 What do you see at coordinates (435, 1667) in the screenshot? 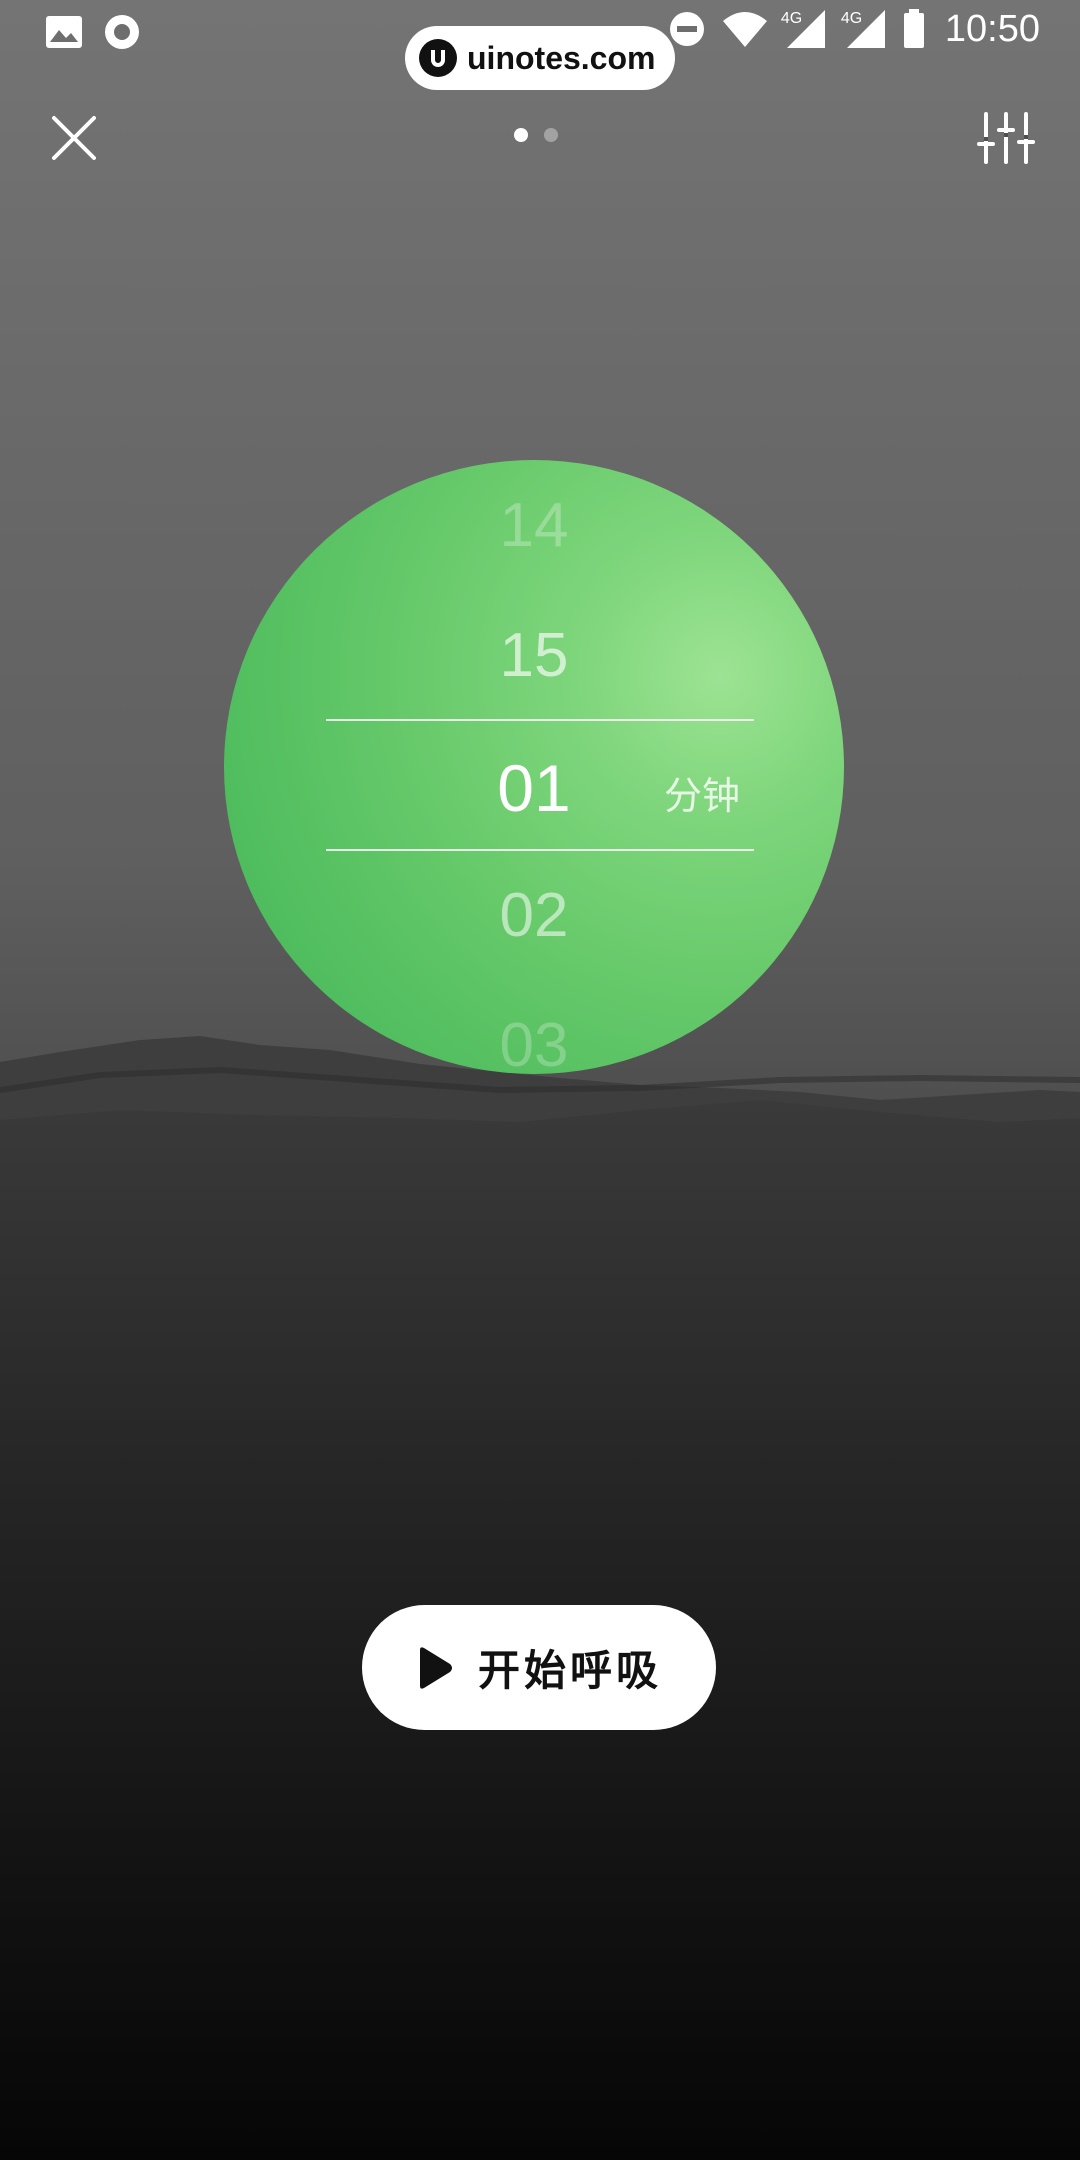
I see `play-icon` at bounding box center [435, 1667].